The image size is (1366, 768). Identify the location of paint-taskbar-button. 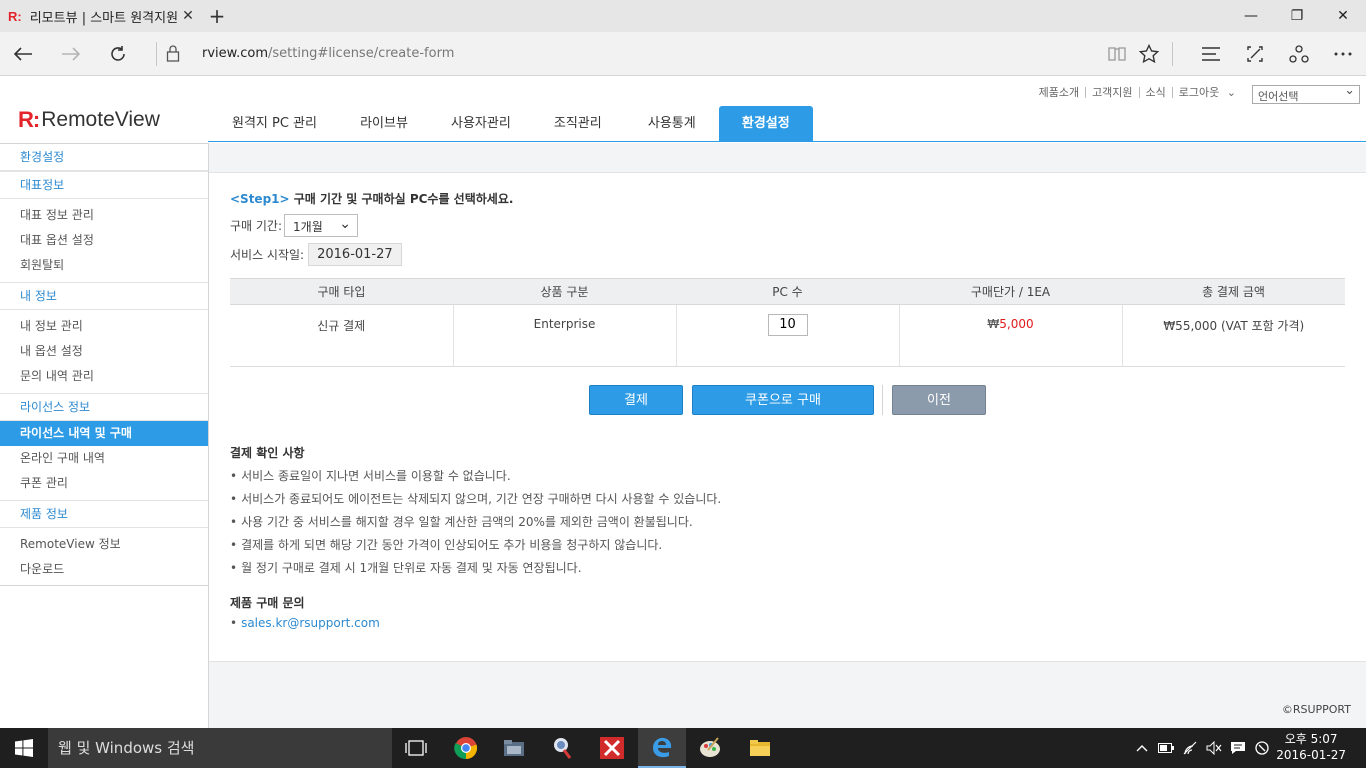
(710, 748).